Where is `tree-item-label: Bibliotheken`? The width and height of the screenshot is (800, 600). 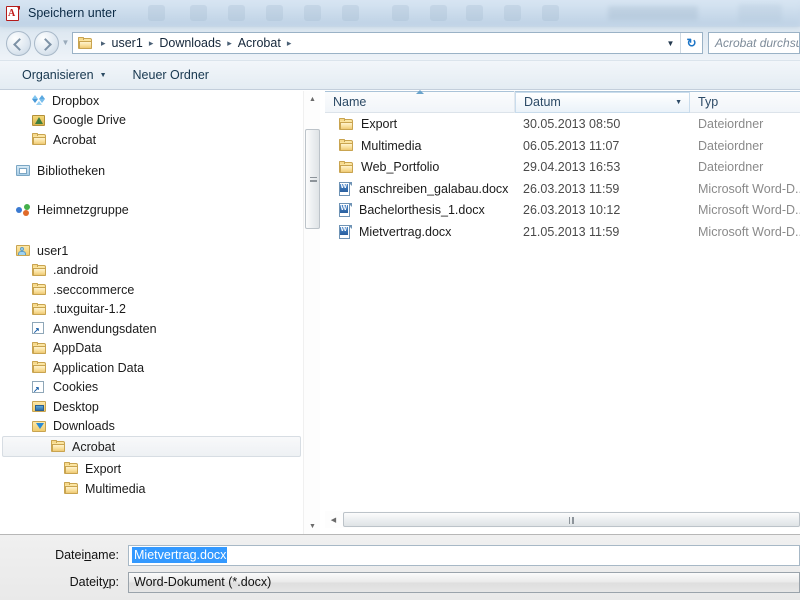 tree-item-label: Bibliotheken is located at coordinates (71, 170).